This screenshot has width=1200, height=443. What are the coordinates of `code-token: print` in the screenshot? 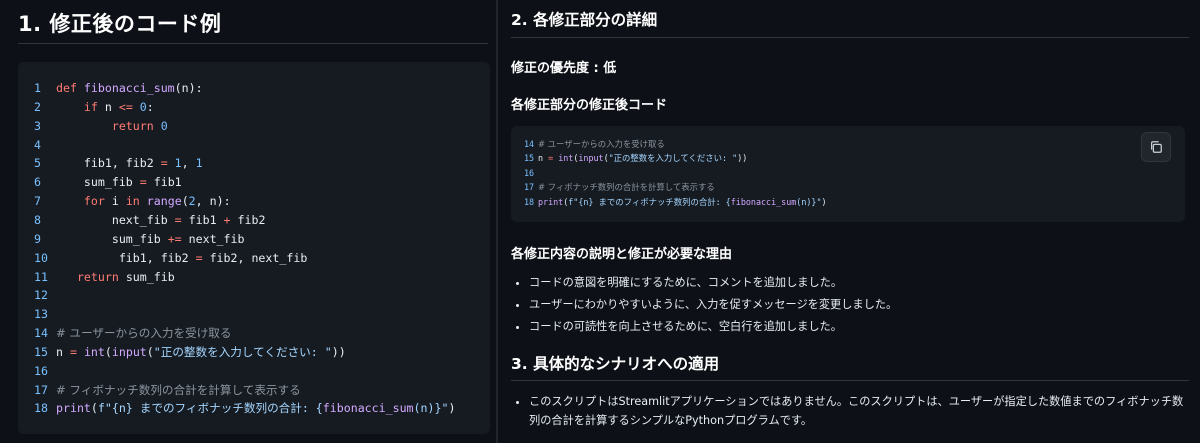 It's located at (73, 408).